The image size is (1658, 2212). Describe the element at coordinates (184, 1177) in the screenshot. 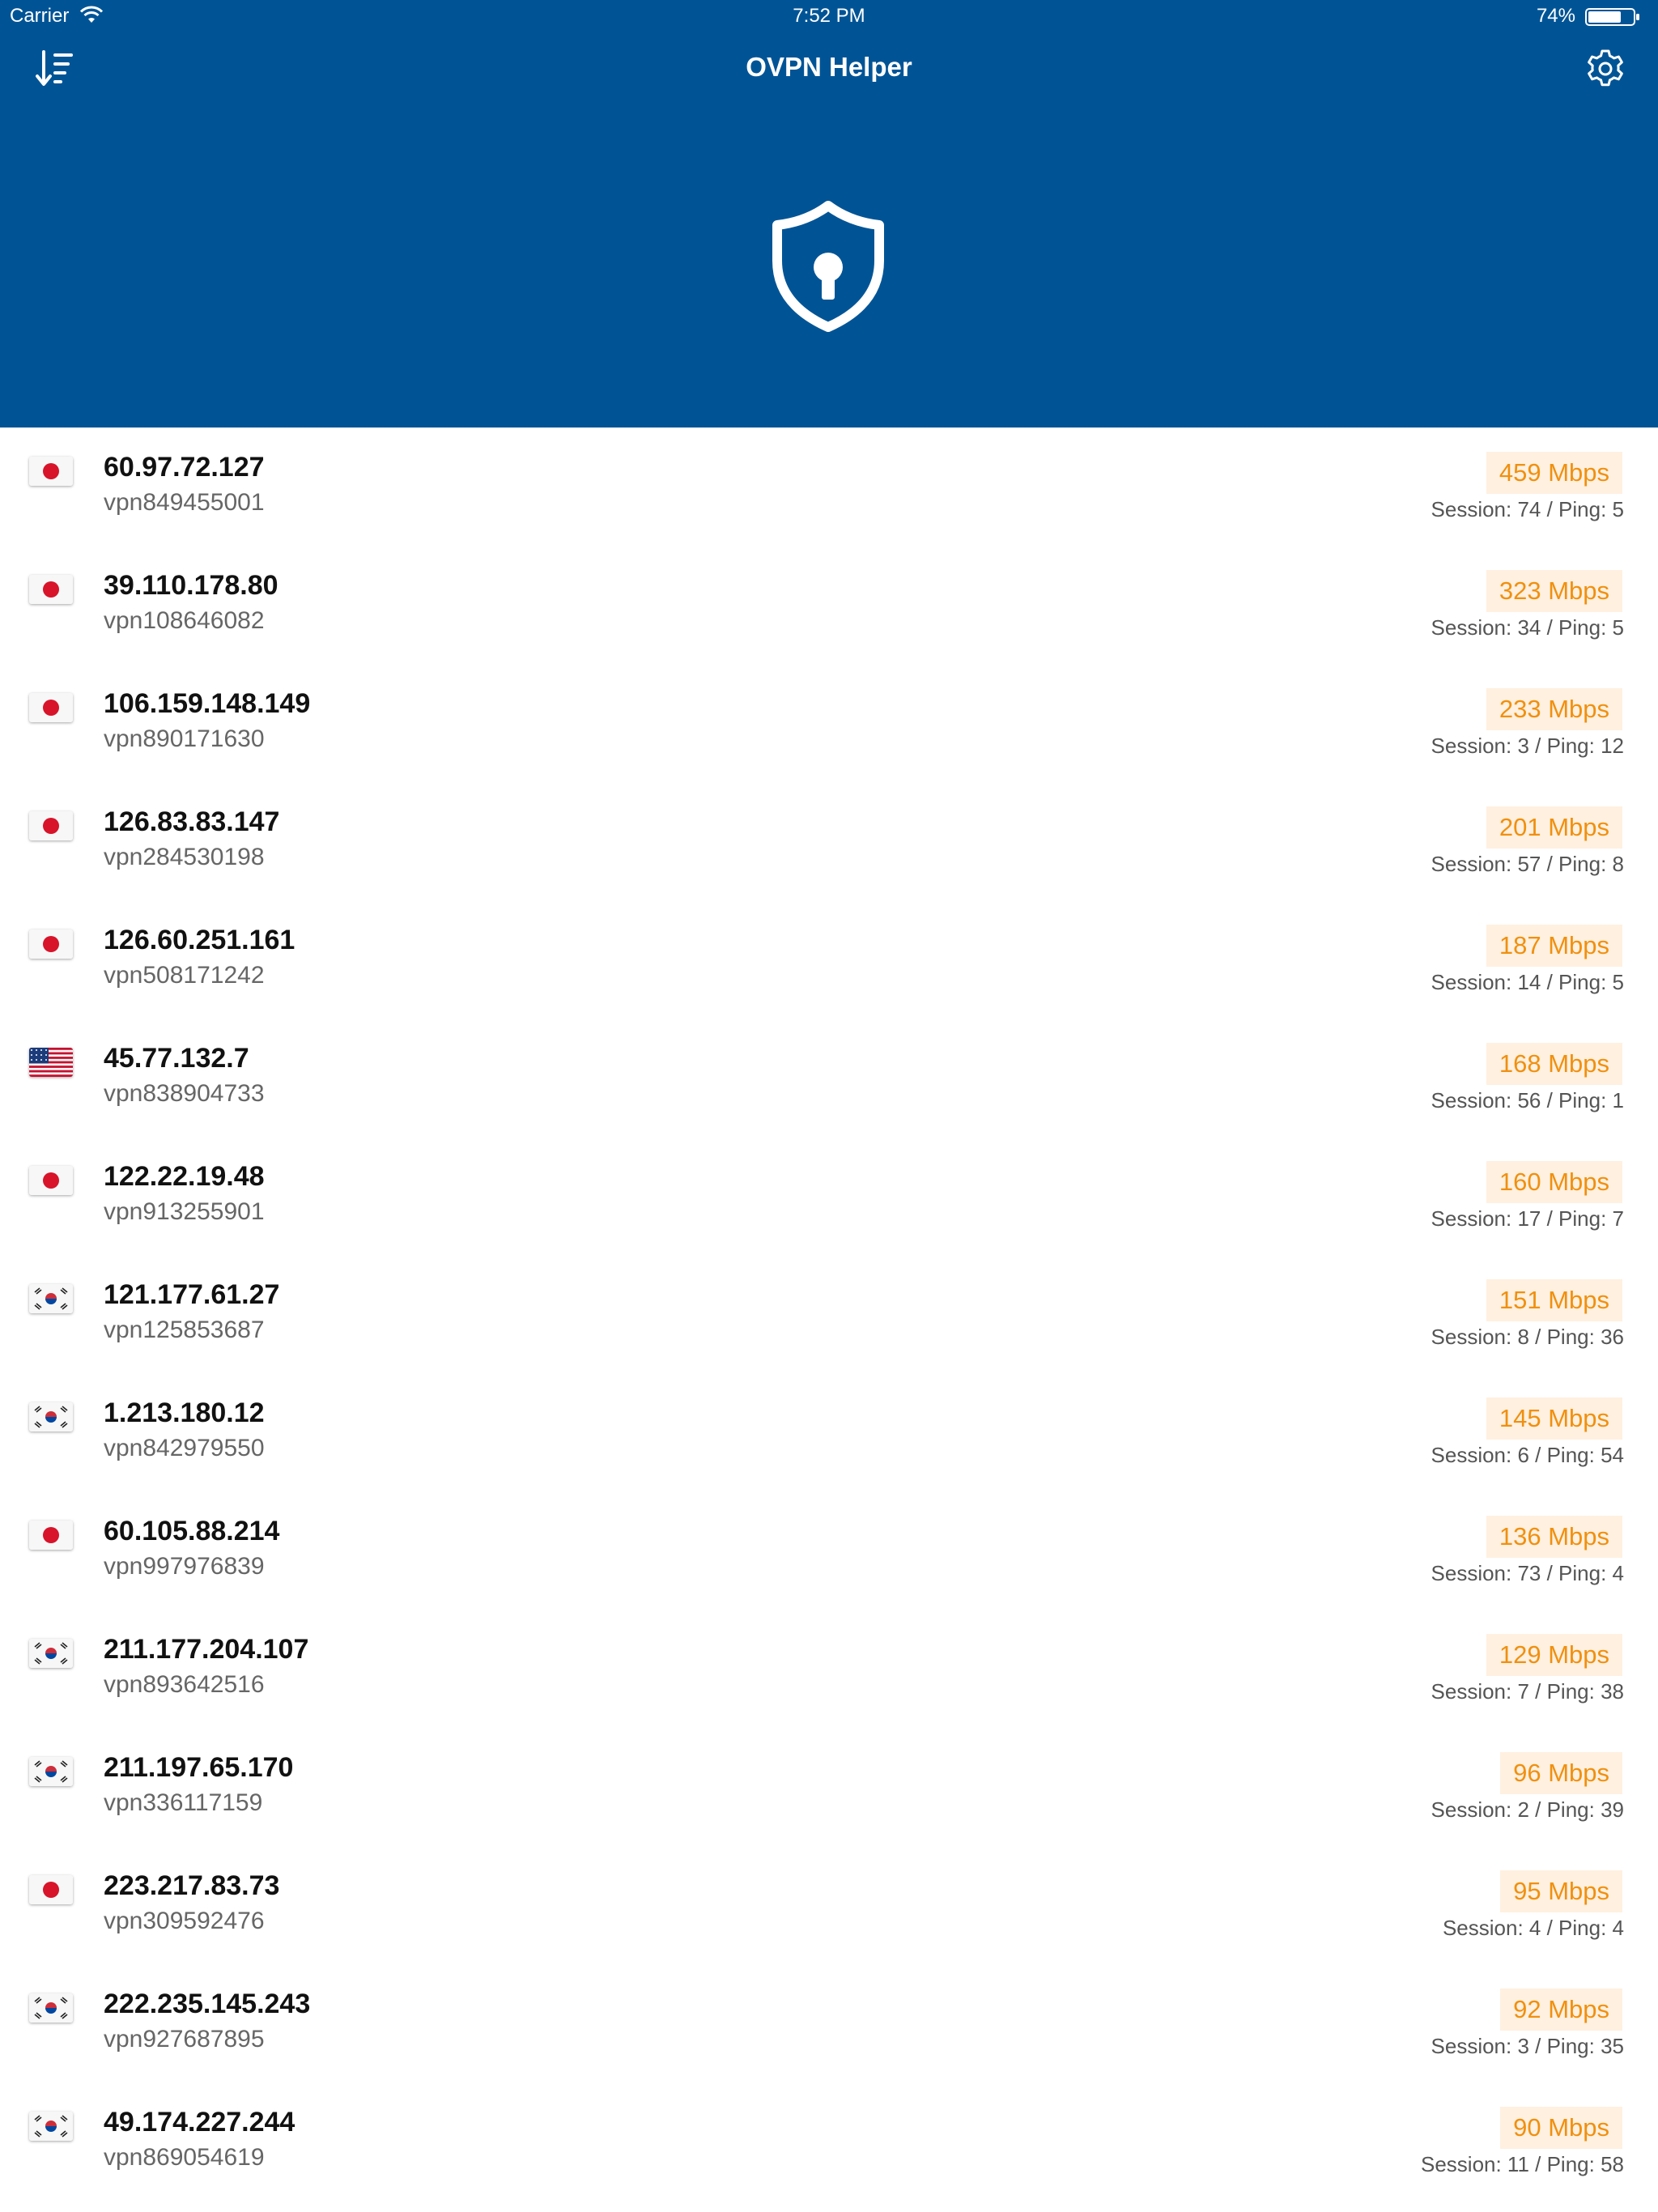

I see `server-ip: 122.22.19.48` at that location.